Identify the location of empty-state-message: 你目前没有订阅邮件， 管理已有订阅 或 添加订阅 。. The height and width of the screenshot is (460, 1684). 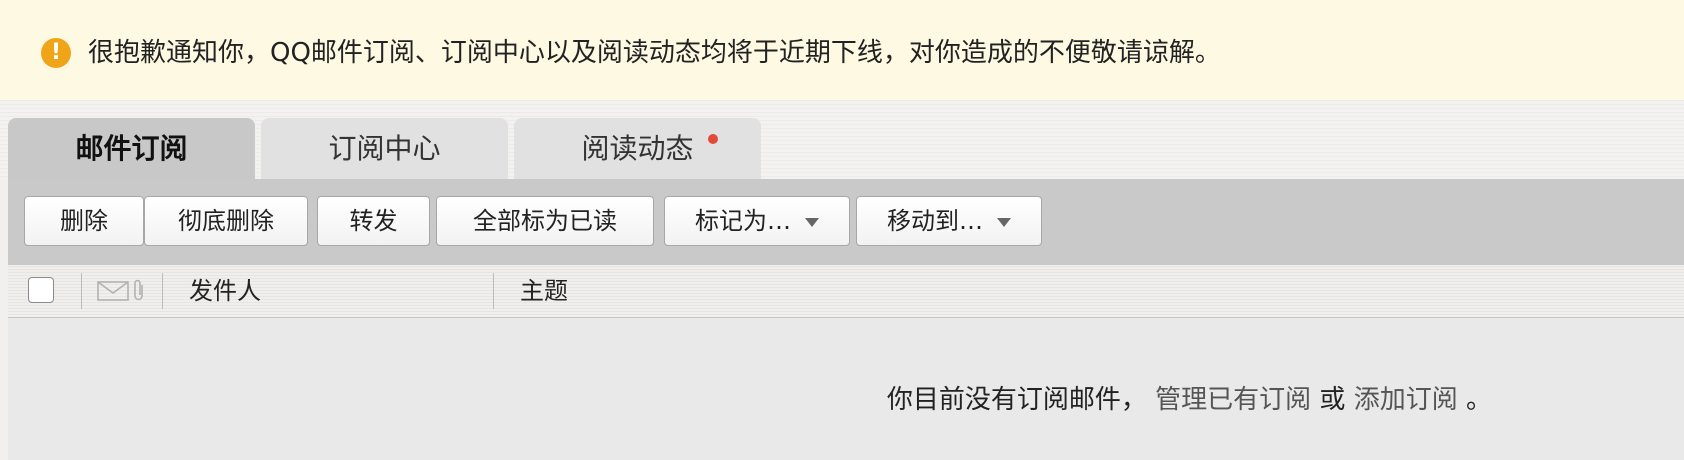
(1189, 400).